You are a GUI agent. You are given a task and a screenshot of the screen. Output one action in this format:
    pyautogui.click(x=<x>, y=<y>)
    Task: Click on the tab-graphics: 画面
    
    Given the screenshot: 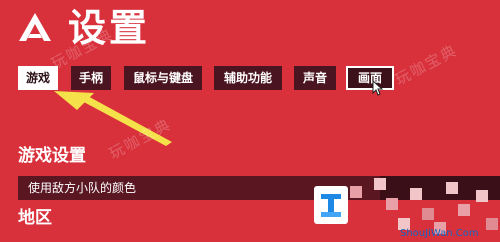 What is the action you would take?
    pyautogui.click(x=370, y=78)
    